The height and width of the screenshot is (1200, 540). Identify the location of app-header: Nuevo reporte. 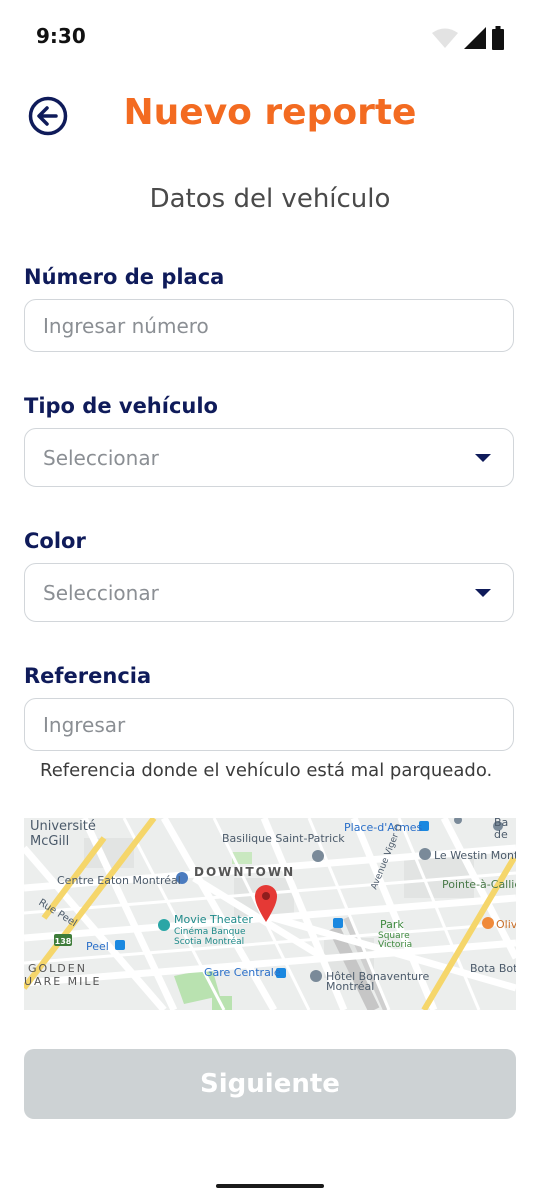
(270, 118).